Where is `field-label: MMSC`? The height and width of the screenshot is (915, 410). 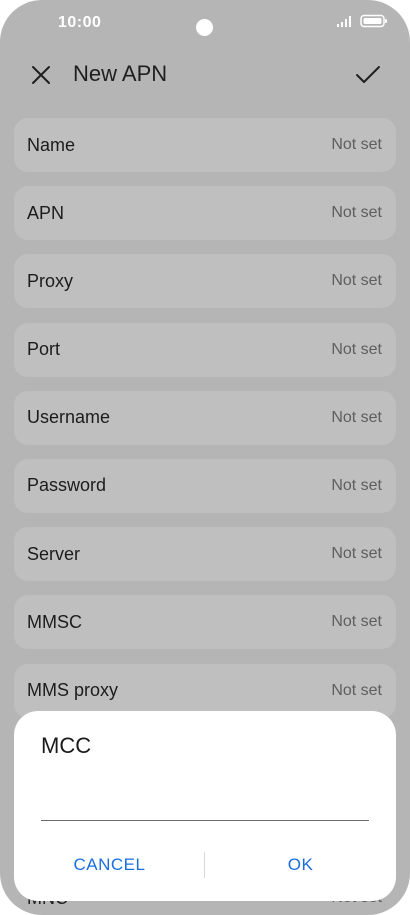
field-label: MMSC is located at coordinates (54, 621).